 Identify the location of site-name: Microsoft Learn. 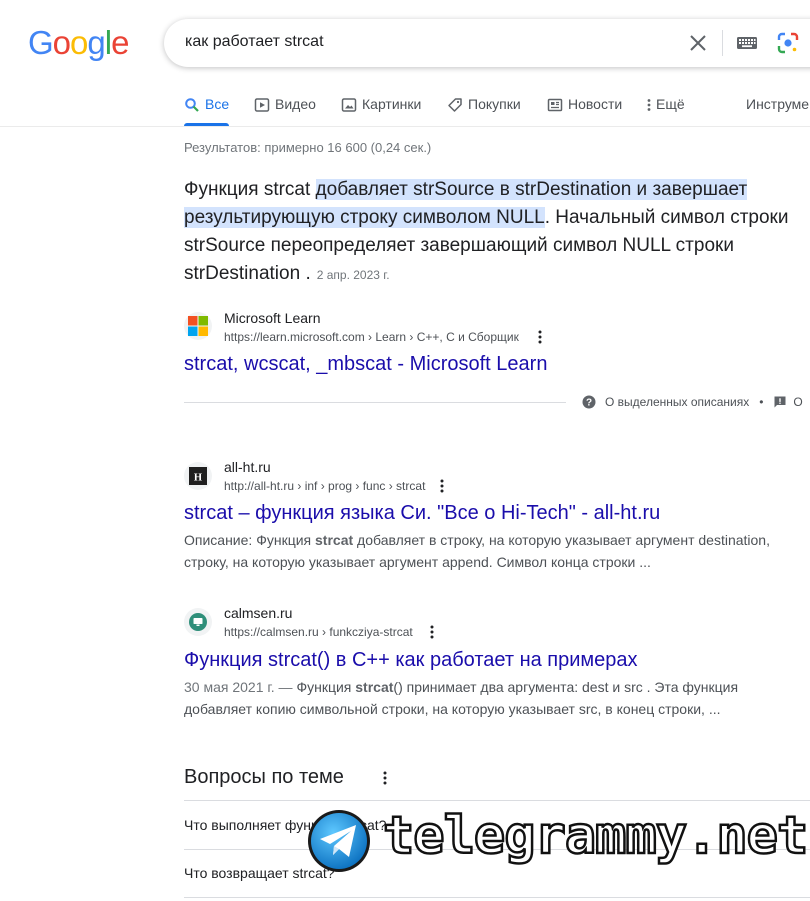
(272, 318).